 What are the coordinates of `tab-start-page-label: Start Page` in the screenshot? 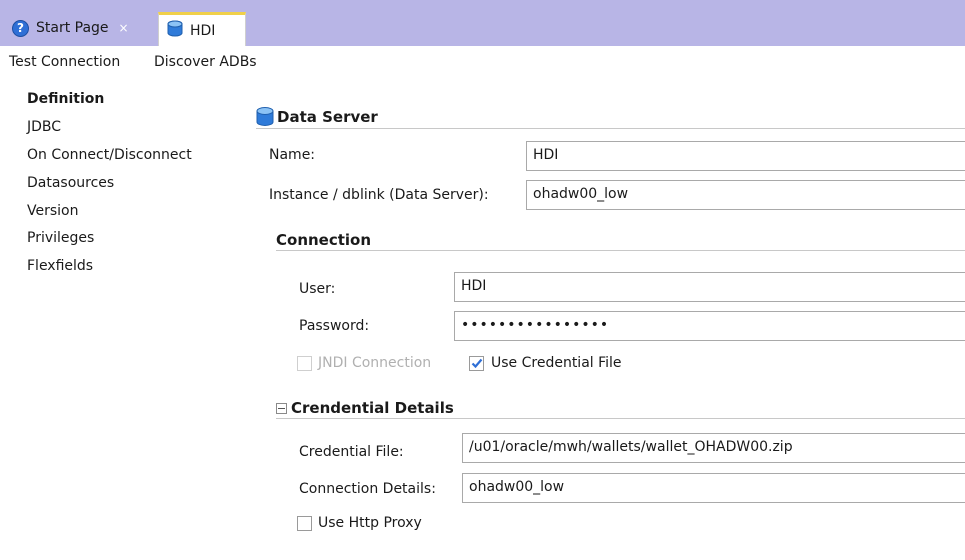 It's located at (72, 28).